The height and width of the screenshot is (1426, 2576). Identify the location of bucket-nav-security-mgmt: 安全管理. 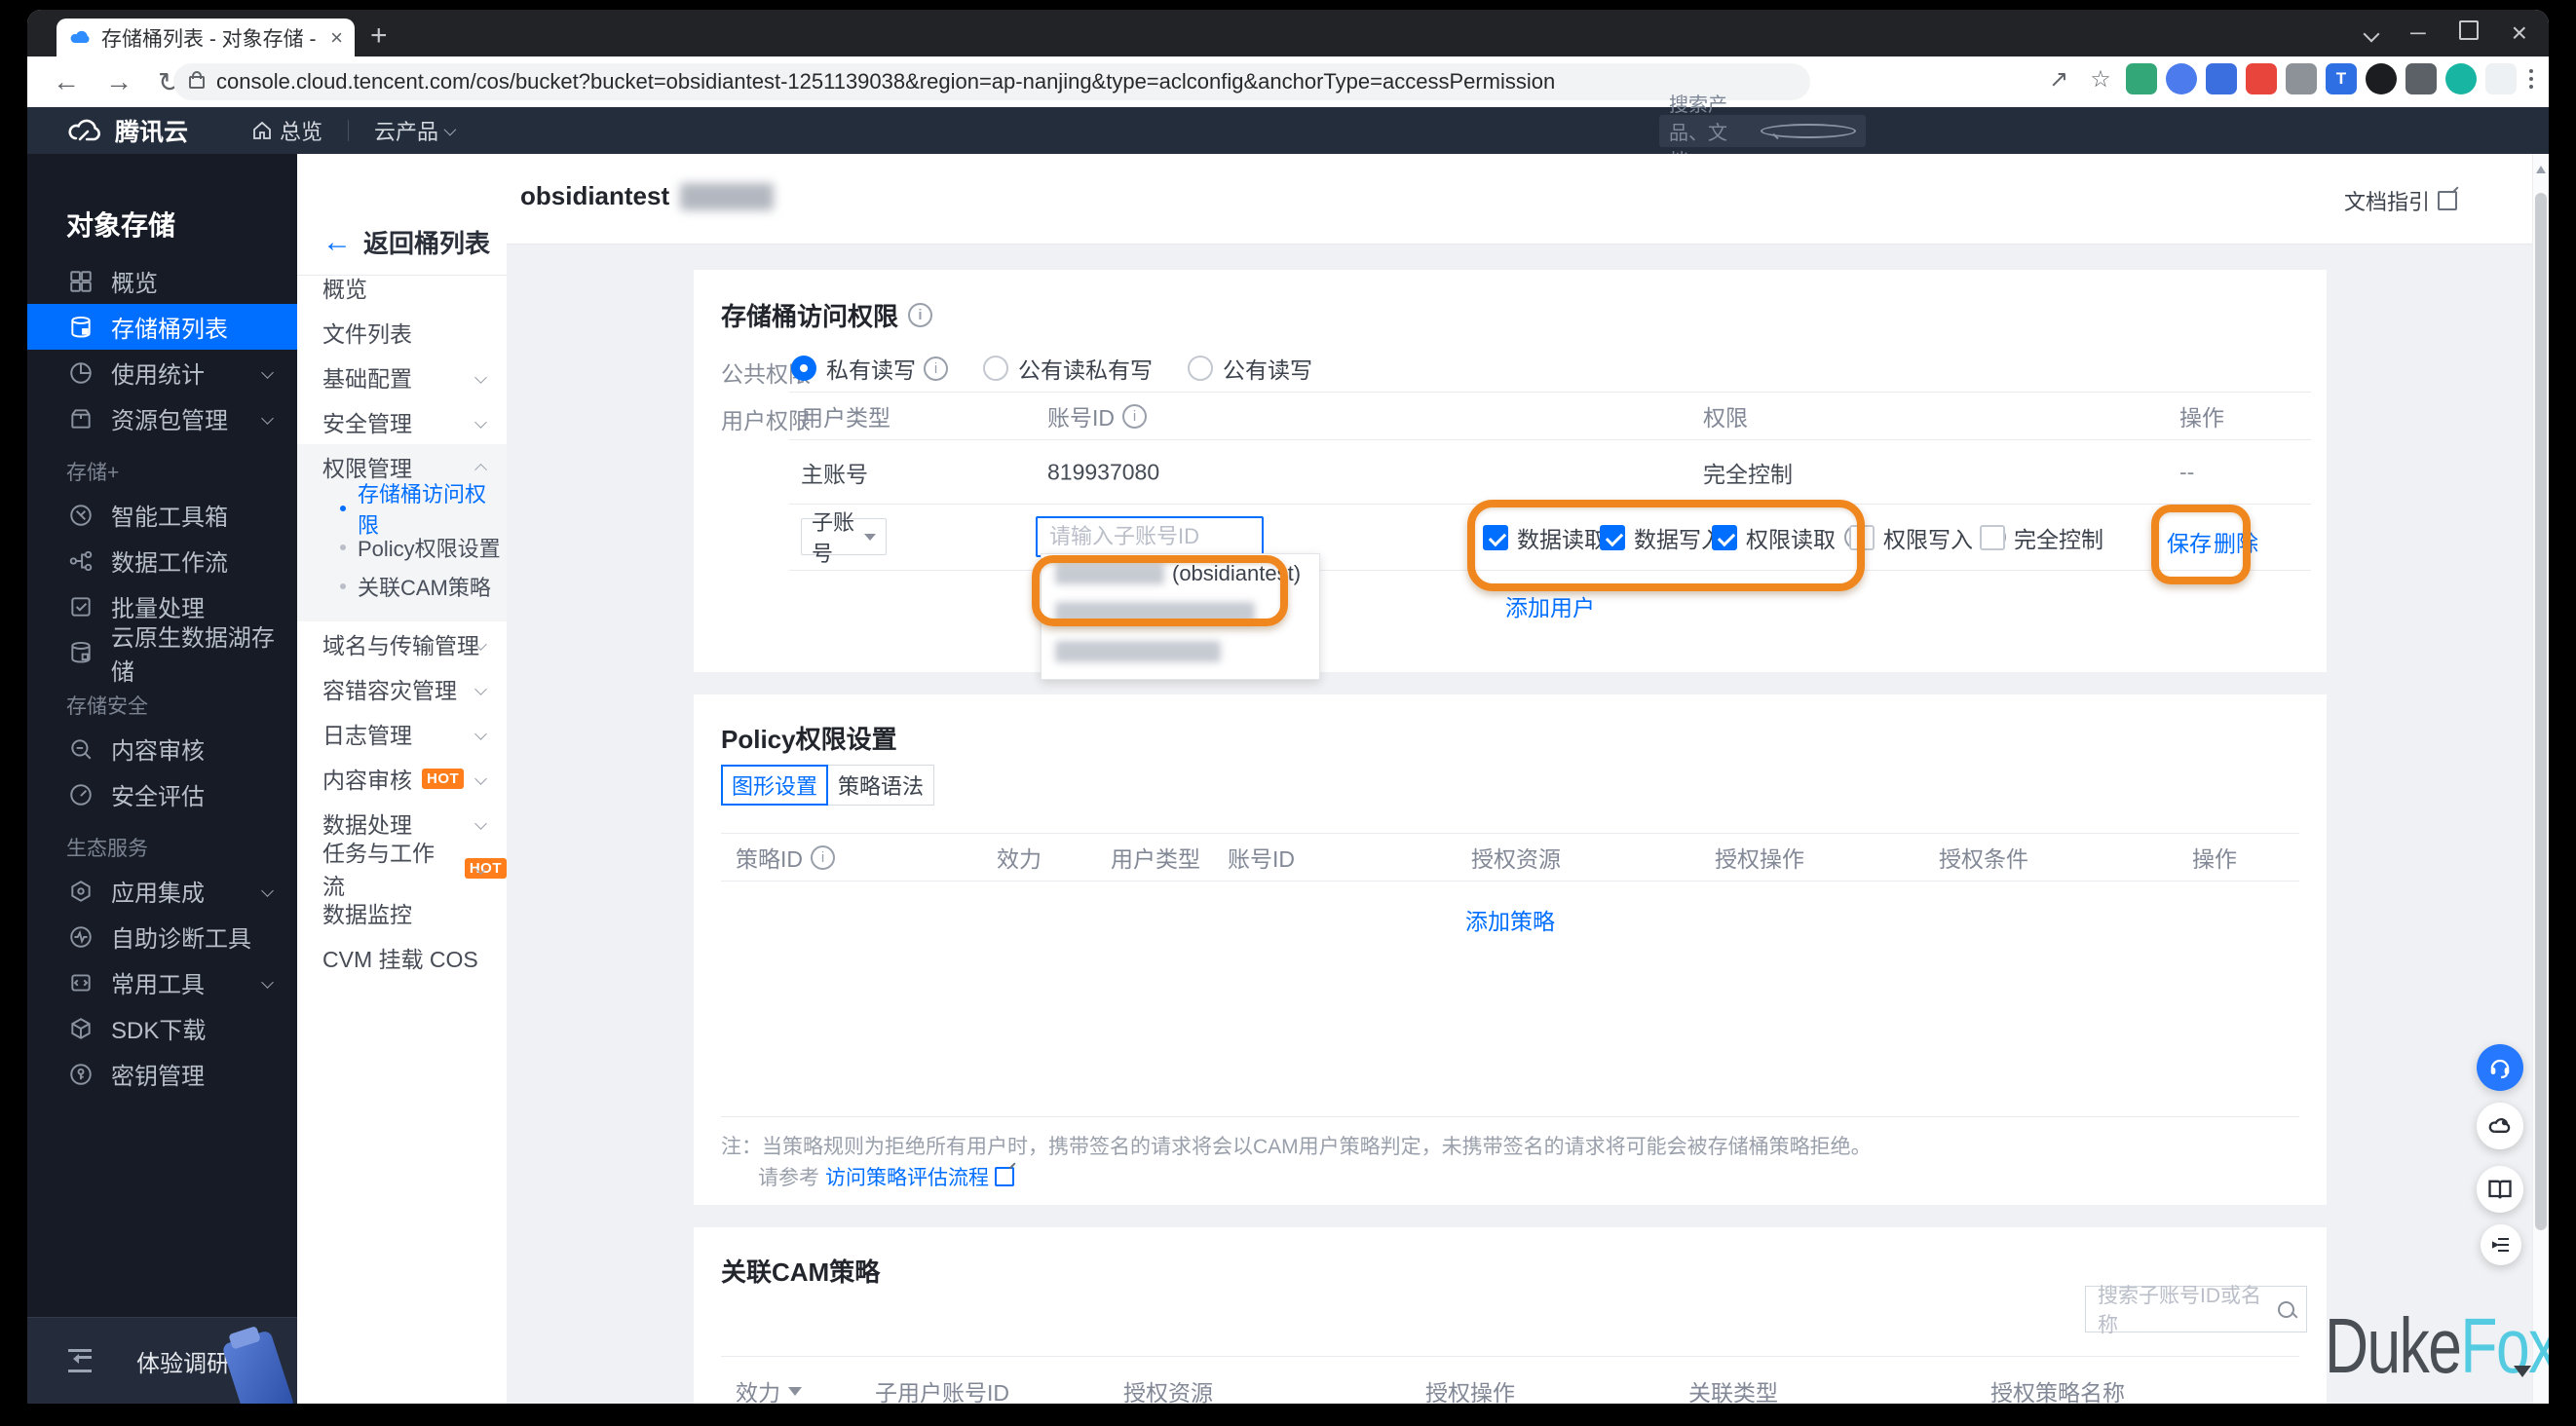
(402, 422).